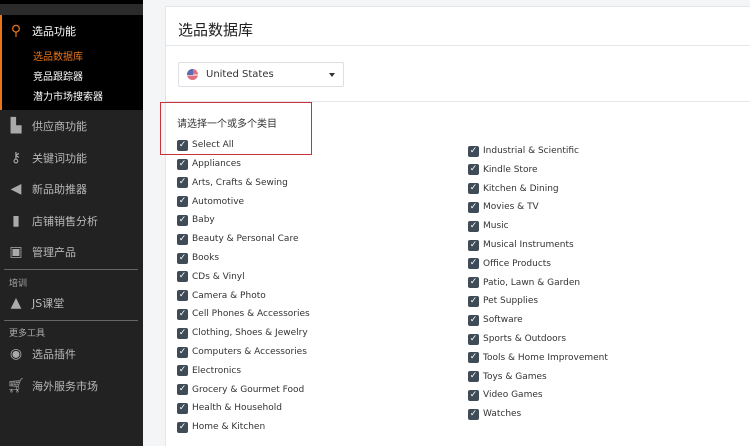 This screenshot has height=446, width=750. I want to click on select-all-checkbox: ✓ Select All, so click(205, 145).